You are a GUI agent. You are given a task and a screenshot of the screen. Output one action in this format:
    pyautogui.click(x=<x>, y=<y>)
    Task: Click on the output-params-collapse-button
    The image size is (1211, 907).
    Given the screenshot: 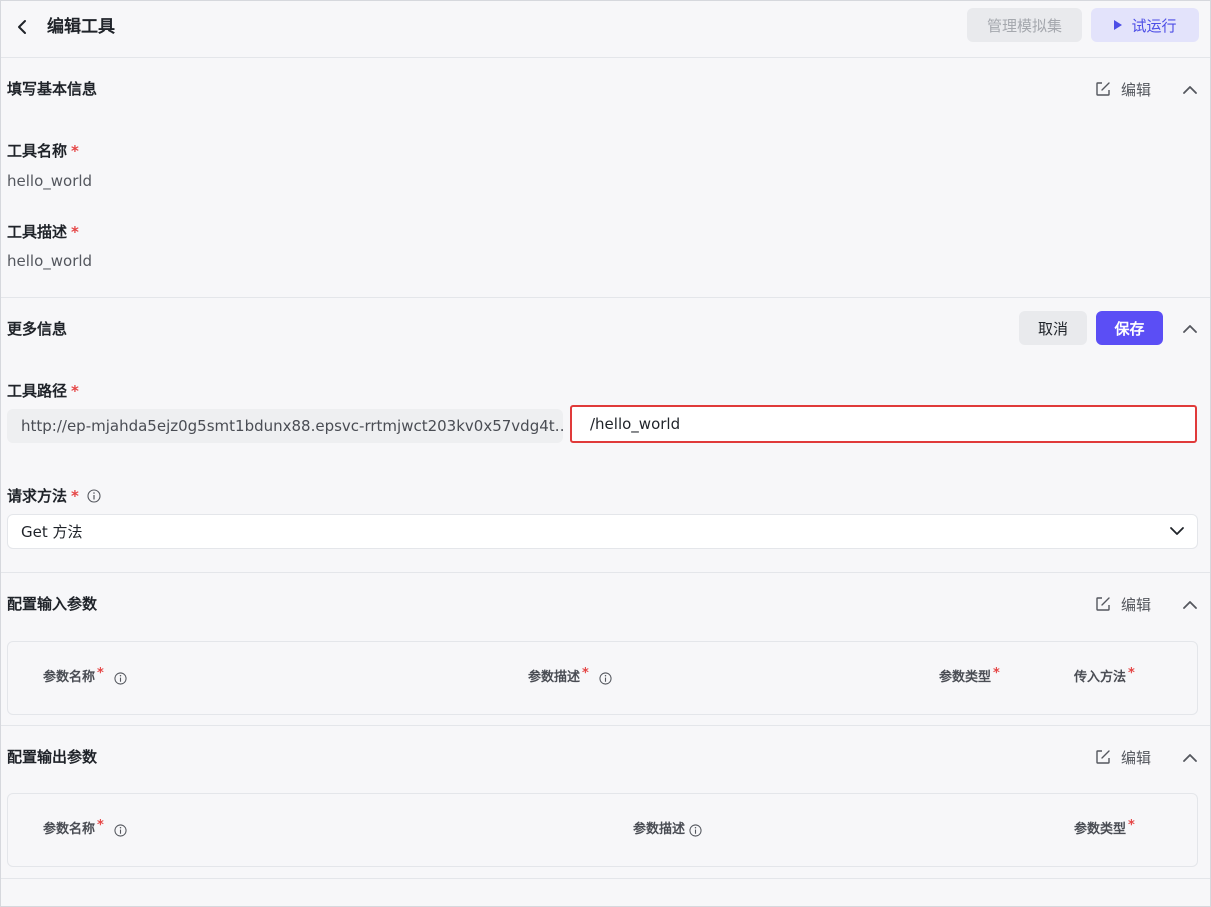 What is the action you would take?
    pyautogui.click(x=1190, y=758)
    